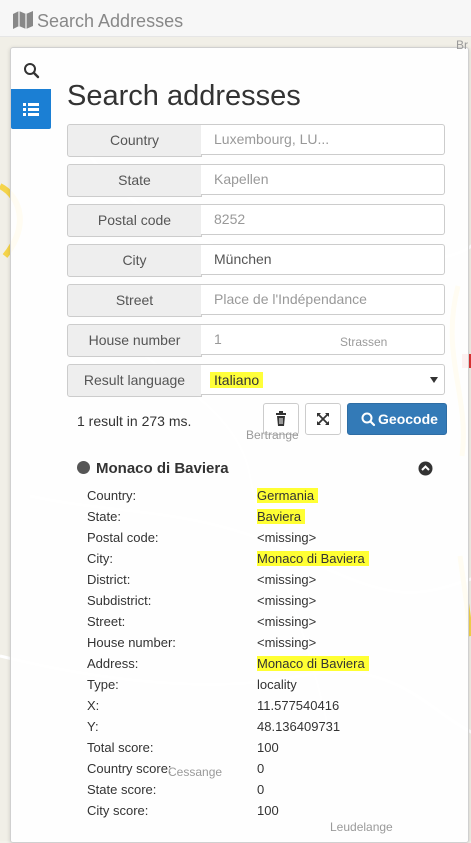 The width and height of the screenshot is (471, 843). I want to click on result-property-label: State score:, so click(122, 789).